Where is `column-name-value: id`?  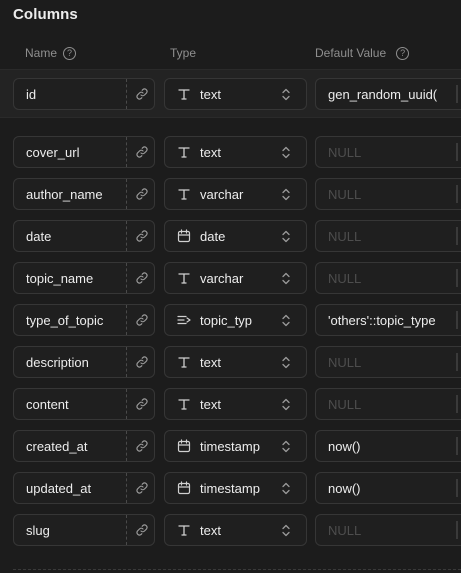 column-name-value: id is located at coordinates (31, 94).